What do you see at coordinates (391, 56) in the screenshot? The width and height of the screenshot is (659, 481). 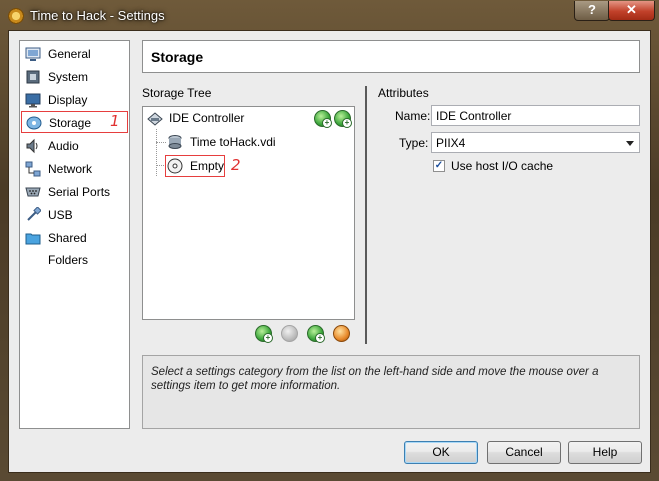 I see `page-title-box: Storage` at bounding box center [391, 56].